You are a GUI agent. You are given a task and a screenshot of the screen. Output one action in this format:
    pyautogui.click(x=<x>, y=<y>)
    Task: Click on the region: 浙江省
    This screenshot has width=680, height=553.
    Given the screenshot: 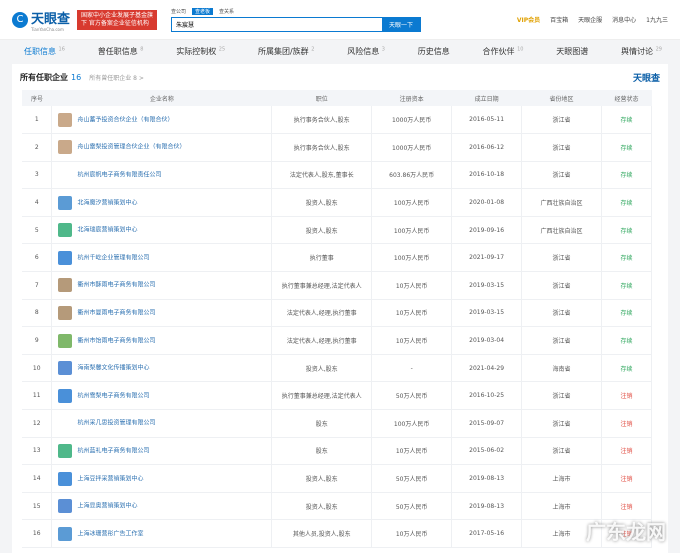 What is the action you would take?
    pyautogui.click(x=561, y=396)
    